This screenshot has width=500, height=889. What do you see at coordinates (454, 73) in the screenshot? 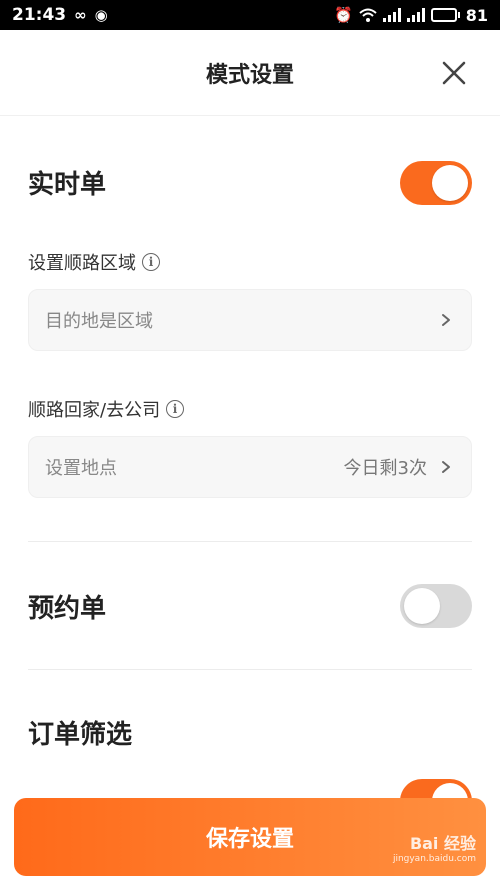
I see `close-icon` at bounding box center [454, 73].